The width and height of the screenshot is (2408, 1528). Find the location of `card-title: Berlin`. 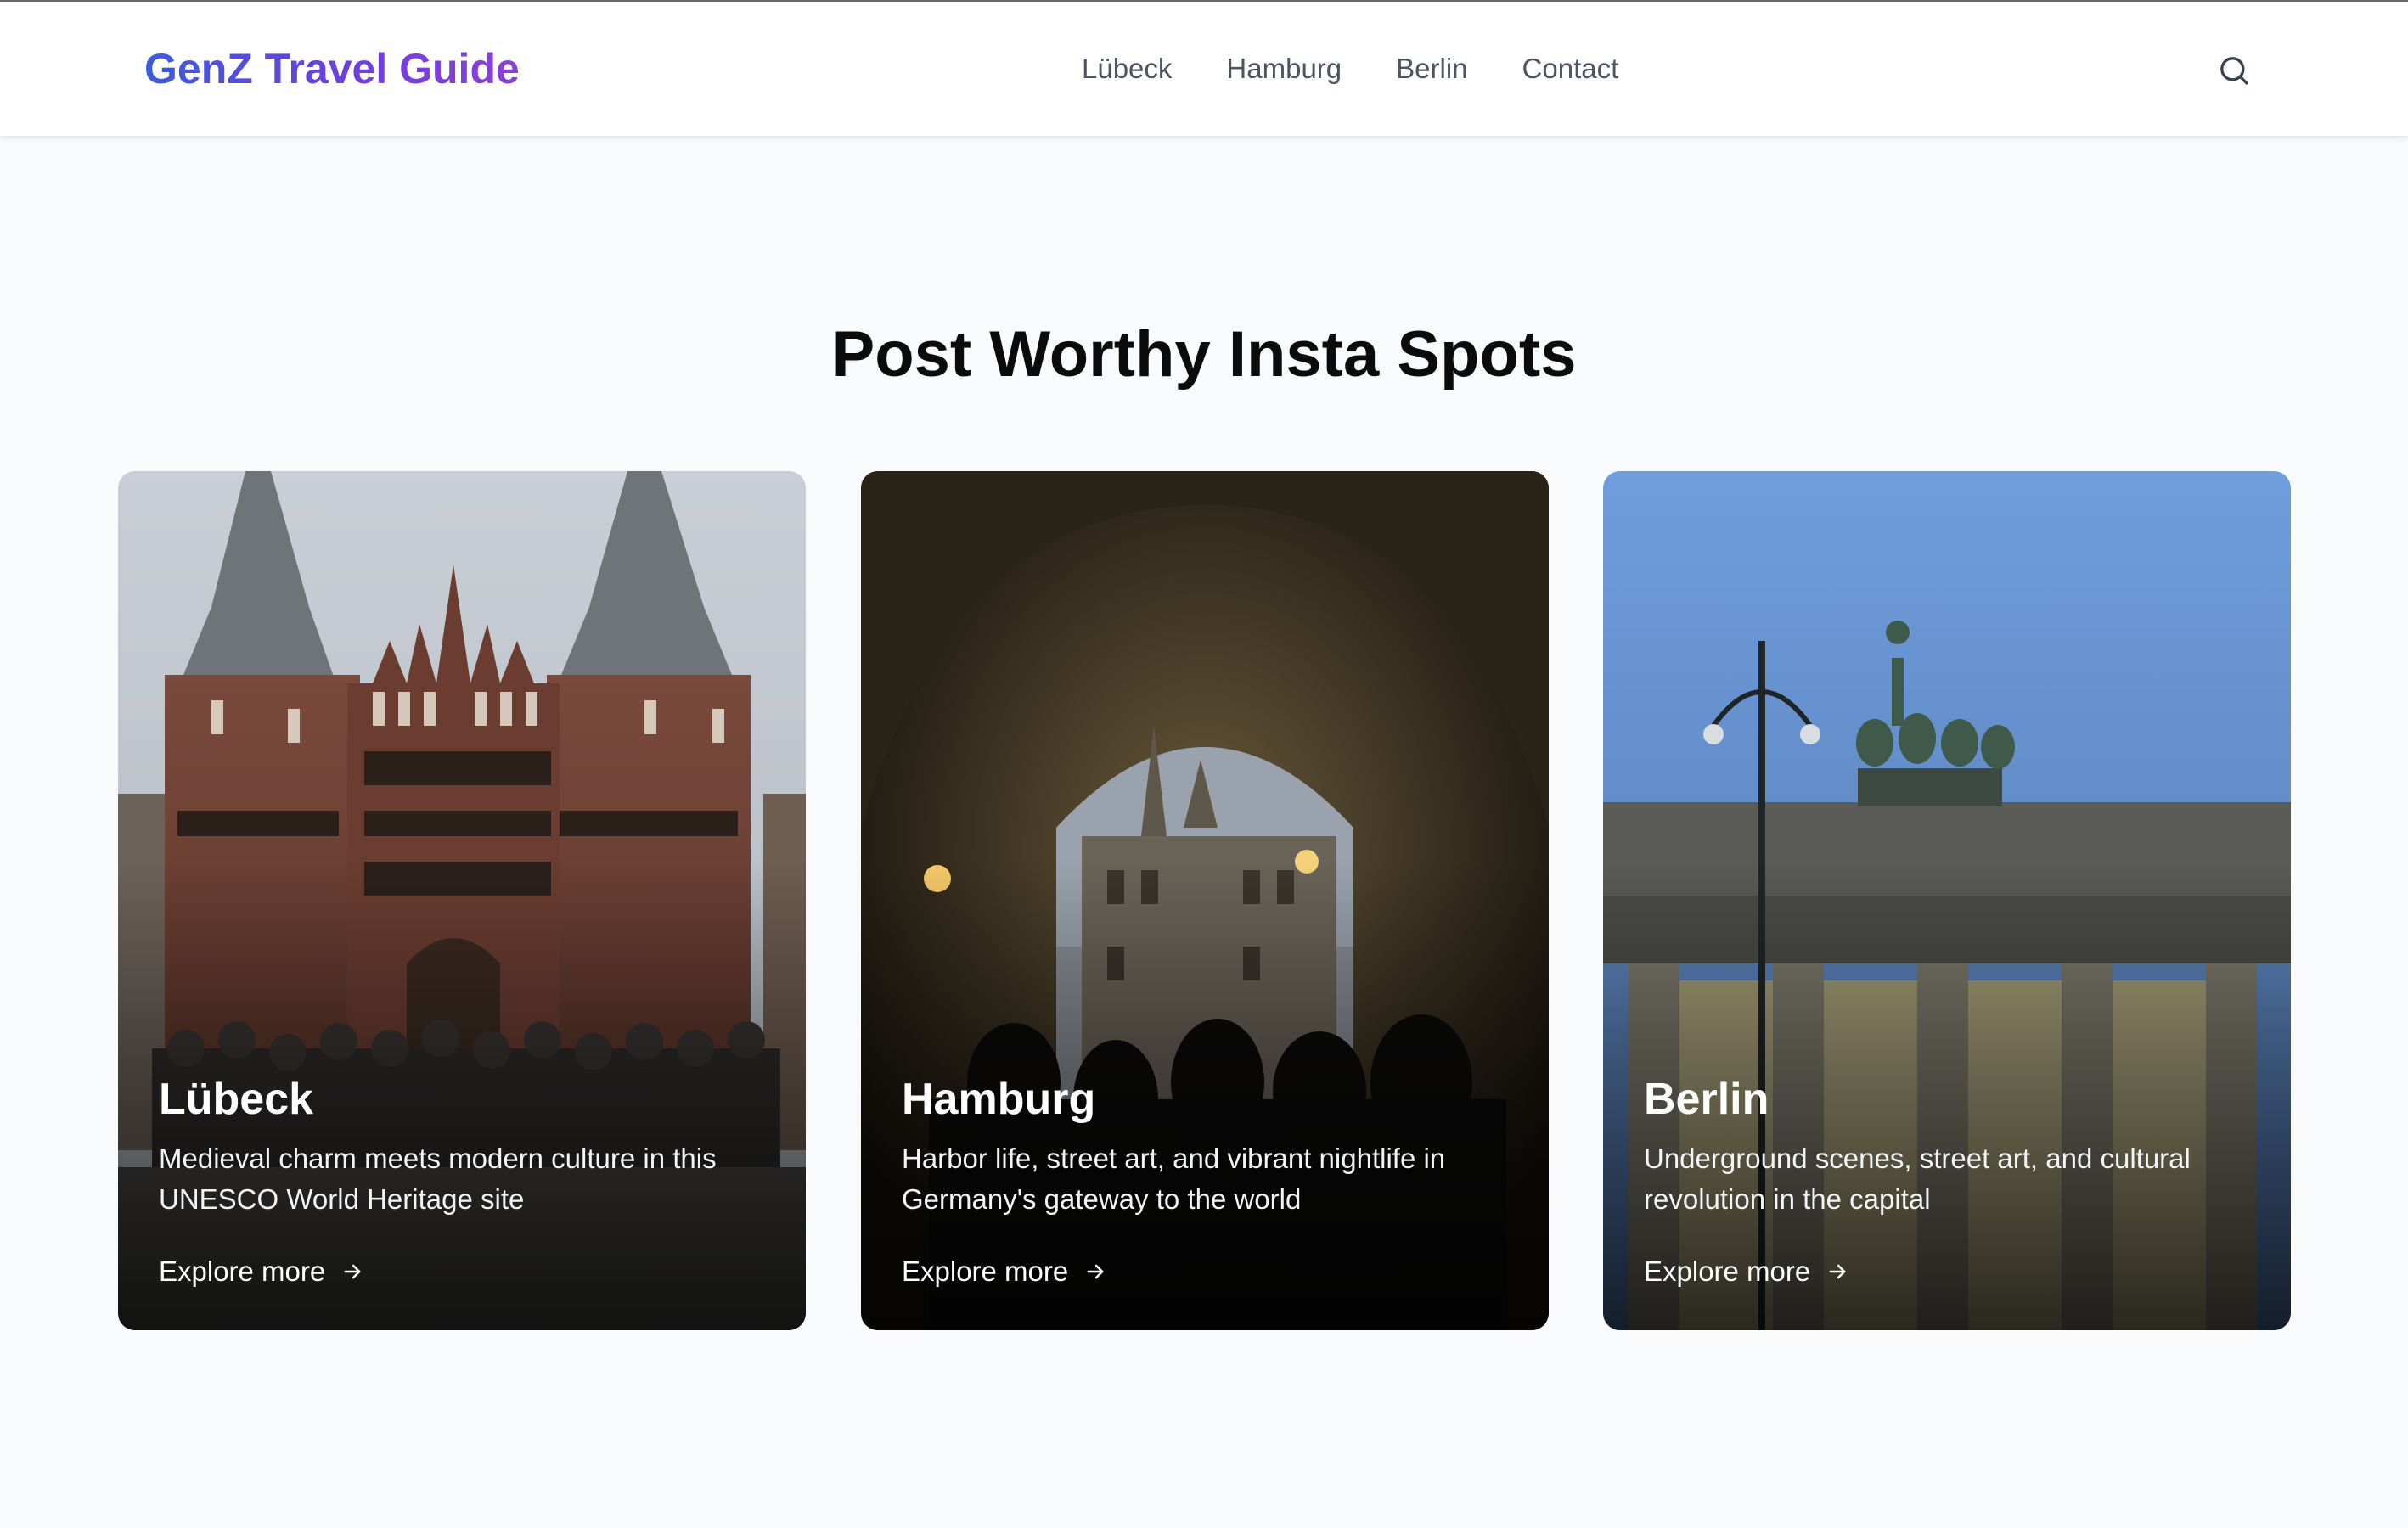

card-title: Berlin is located at coordinates (1706, 1100).